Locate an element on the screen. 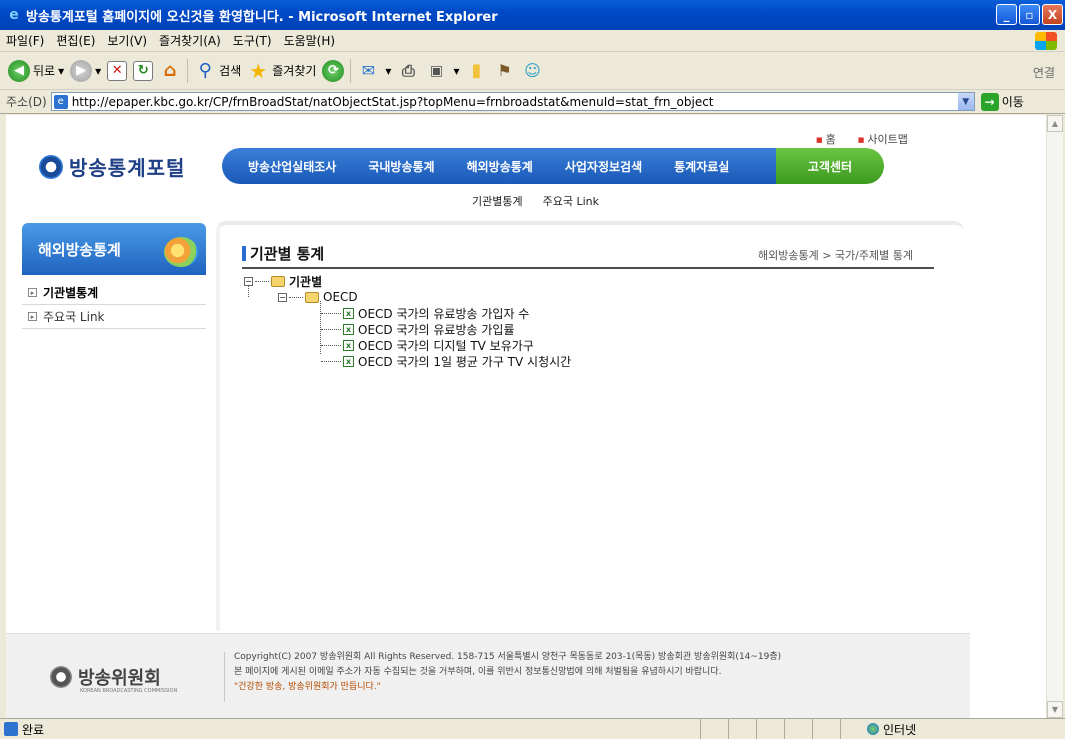 The image size is (1065, 739). tree-item: x OECD 국가의 1일 평균 가구 TV 시청시간 is located at coordinates (407, 361).